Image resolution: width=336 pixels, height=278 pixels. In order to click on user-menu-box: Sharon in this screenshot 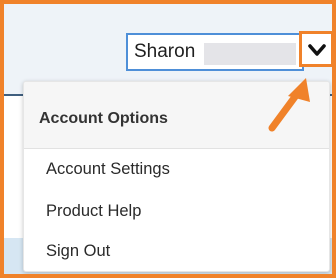, I will do `click(215, 52)`.